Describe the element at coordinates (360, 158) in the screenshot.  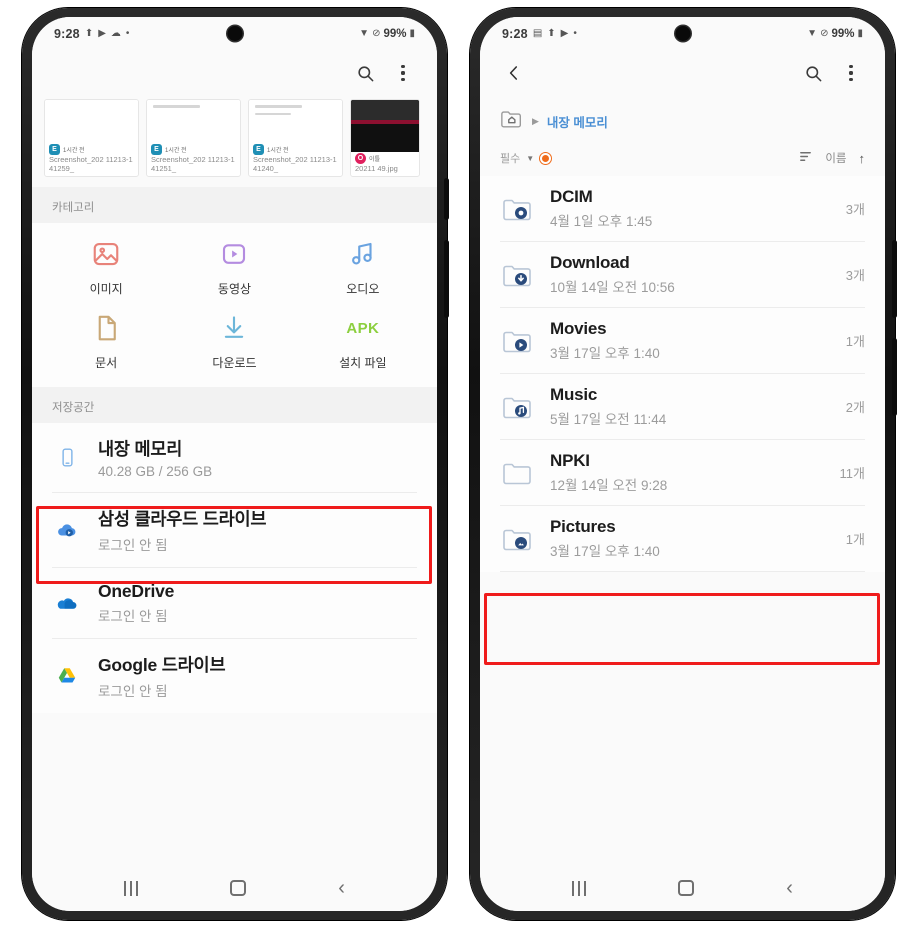
I see `app-badge-icon: O` at that location.